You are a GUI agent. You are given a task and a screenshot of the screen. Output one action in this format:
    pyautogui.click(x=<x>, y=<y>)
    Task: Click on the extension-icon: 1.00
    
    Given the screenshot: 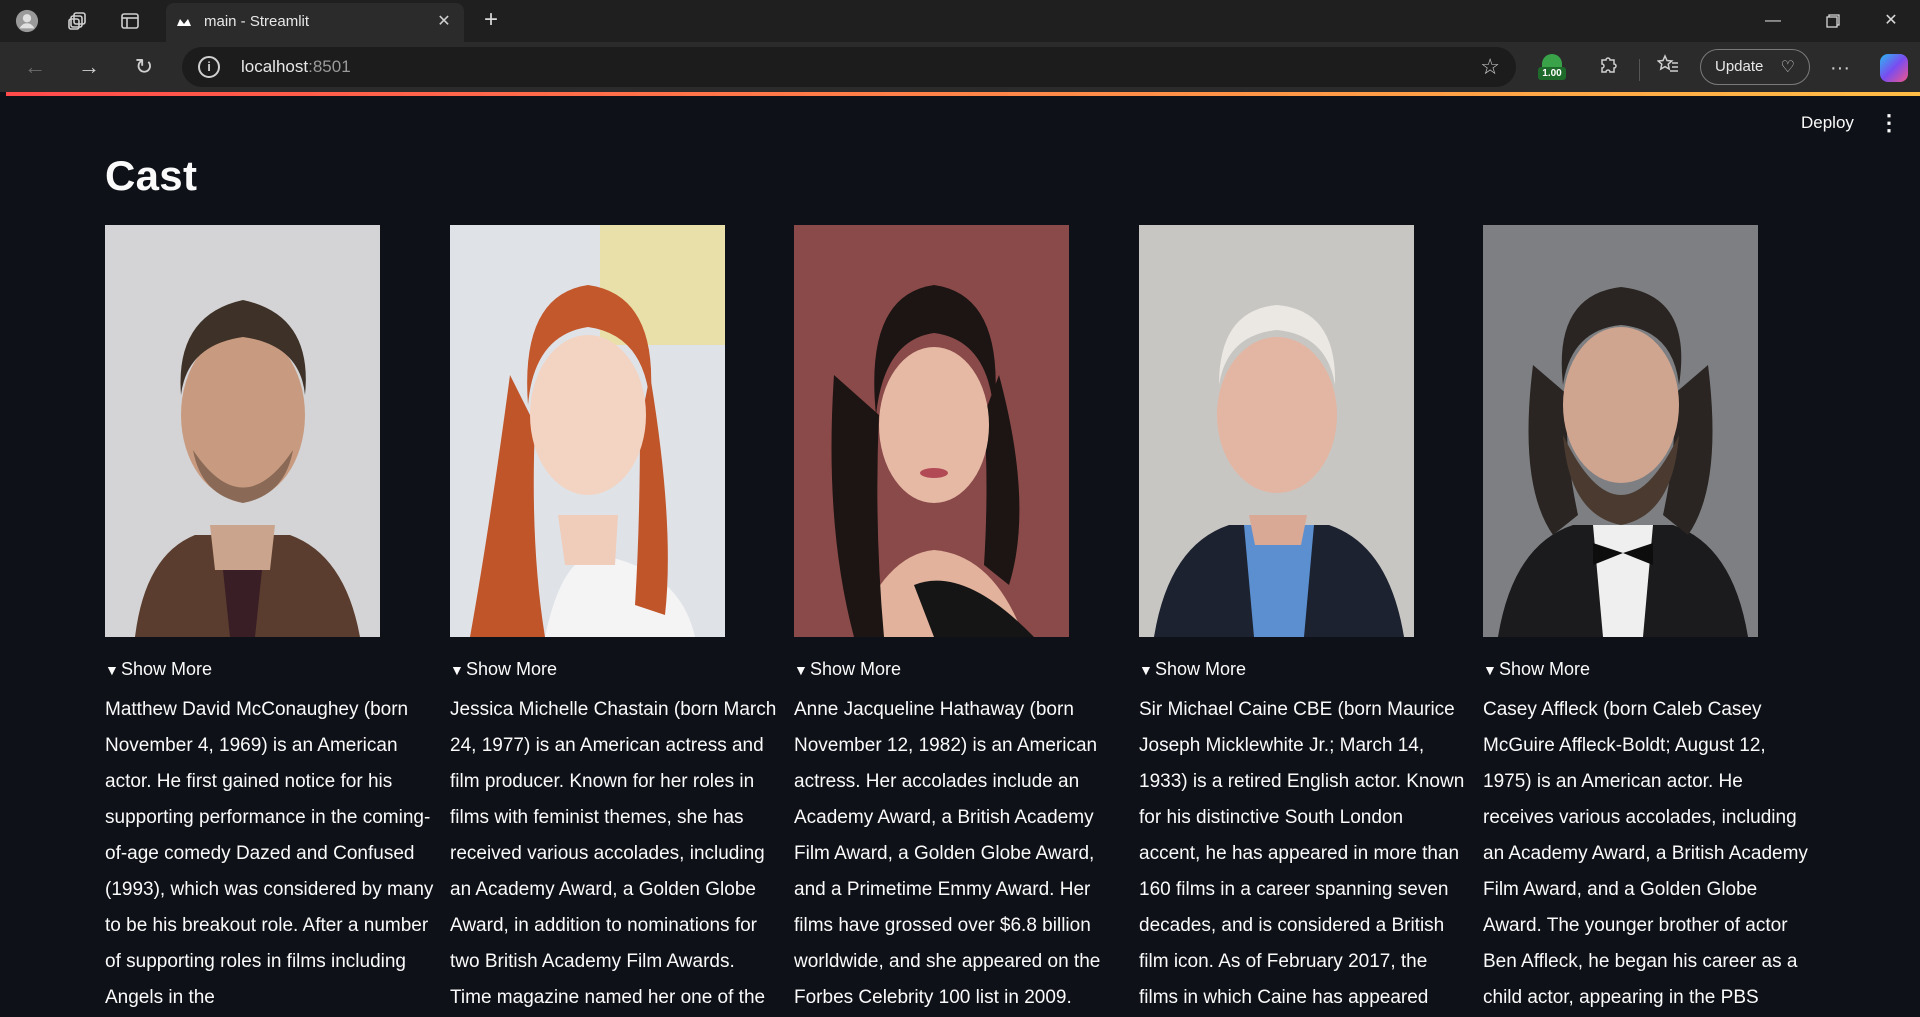 What is the action you would take?
    pyautogui.click(x=1552, y=68)
    